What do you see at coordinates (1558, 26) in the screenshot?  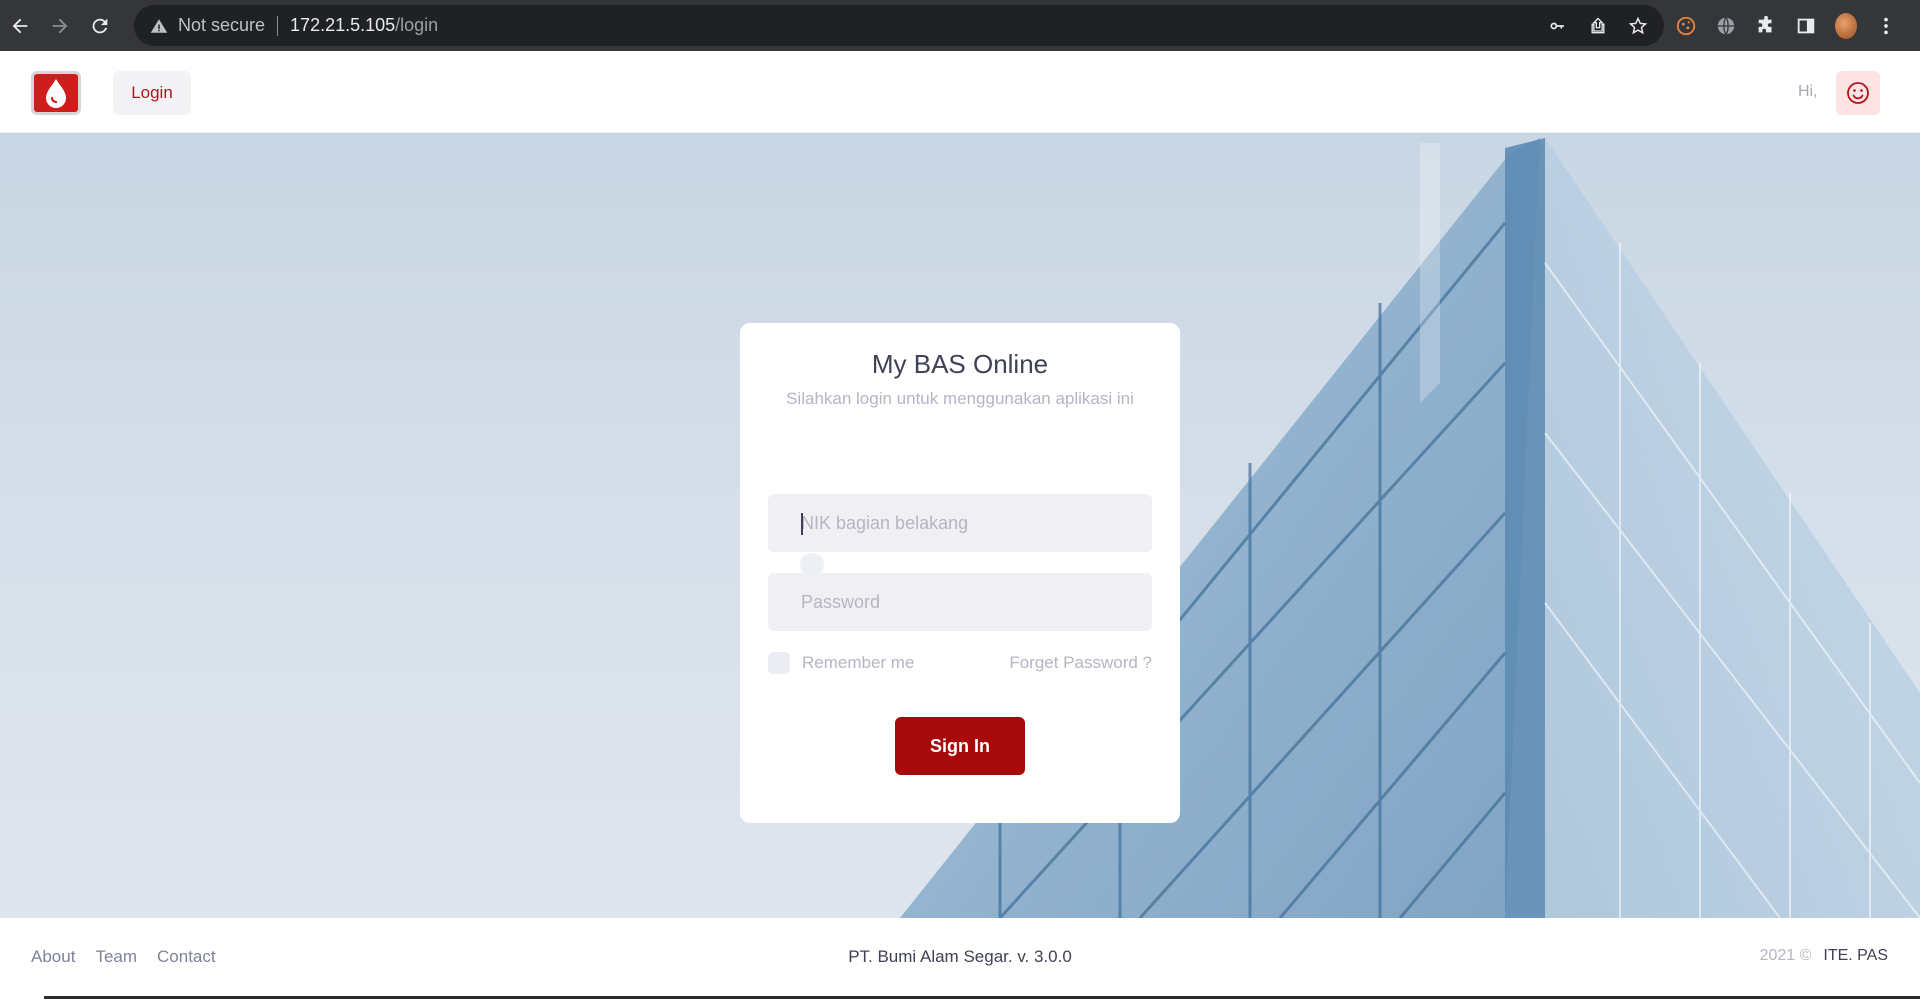 I see `key-icon` at bounding box center [1558, 26].